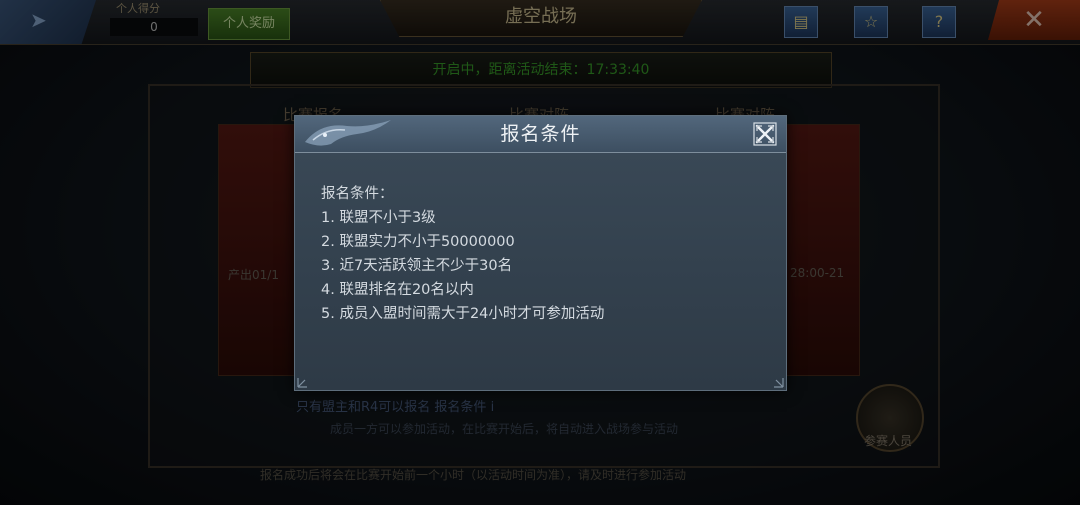  What do you see at coordinates (378, 218) in the screenshot?
I see `condition-item: 1. 联盟不小于3级` at bounding box center [378, 218].